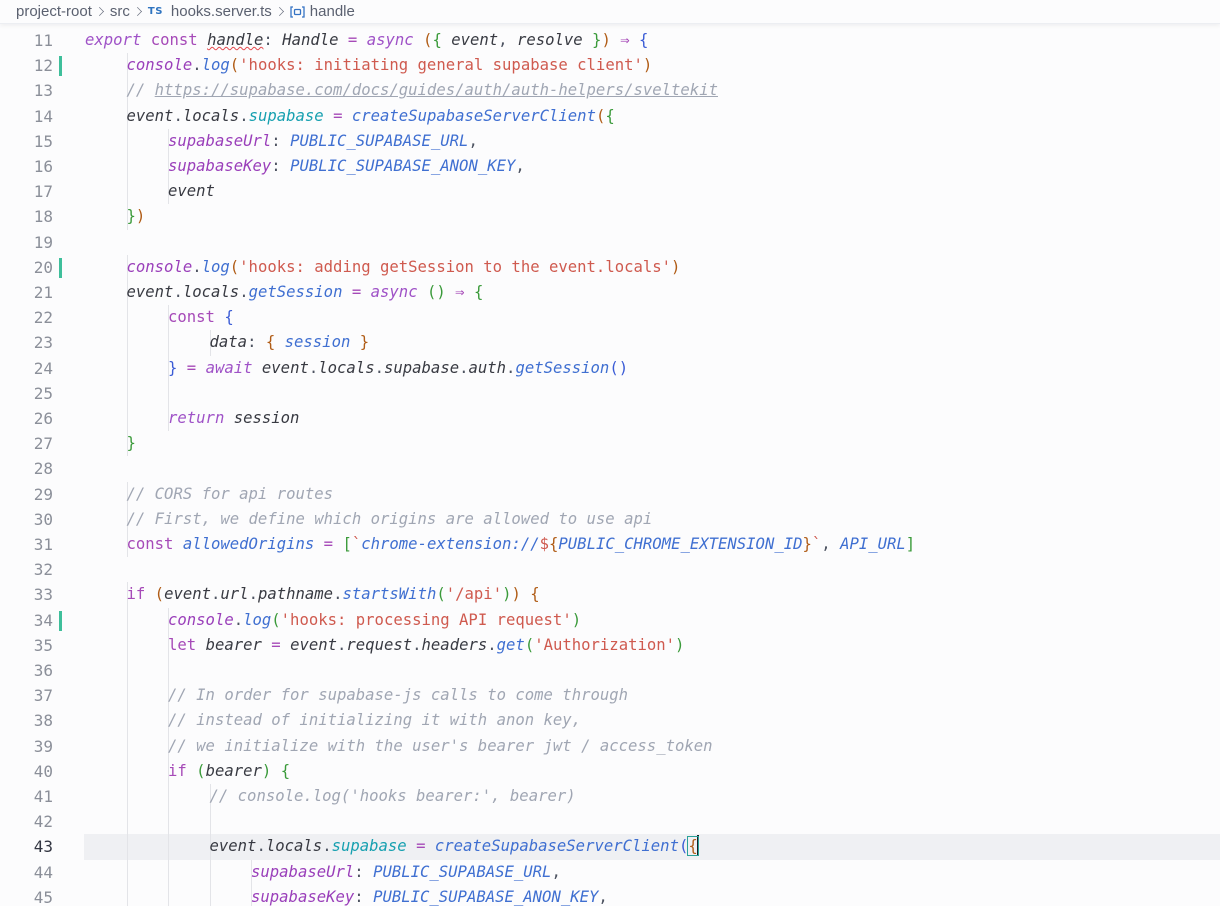  What do you see at coordinates (610, 293) in the screenshot?
I see `code-line: 21 event.locals.getSession = async () ⇒ {` at bounding box center [610, 293].